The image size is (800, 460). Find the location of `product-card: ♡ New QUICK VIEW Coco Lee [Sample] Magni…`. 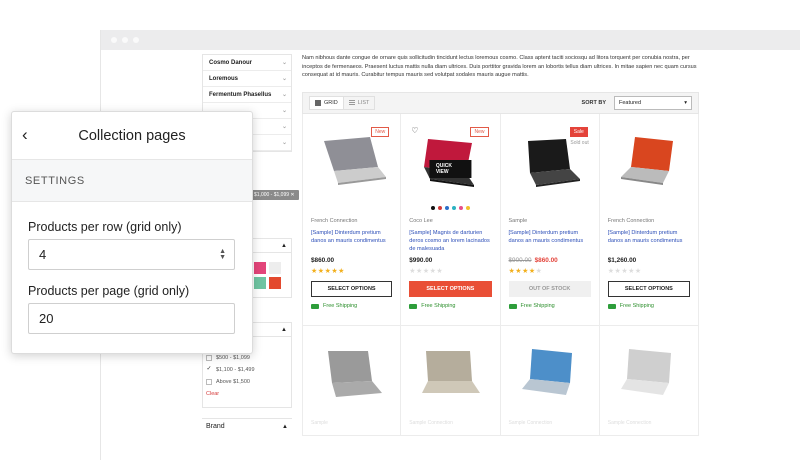

product-card: ♡ New QUICK VIEW Coco Lee [Sample] Magni… is located at coordinates (451, 220).